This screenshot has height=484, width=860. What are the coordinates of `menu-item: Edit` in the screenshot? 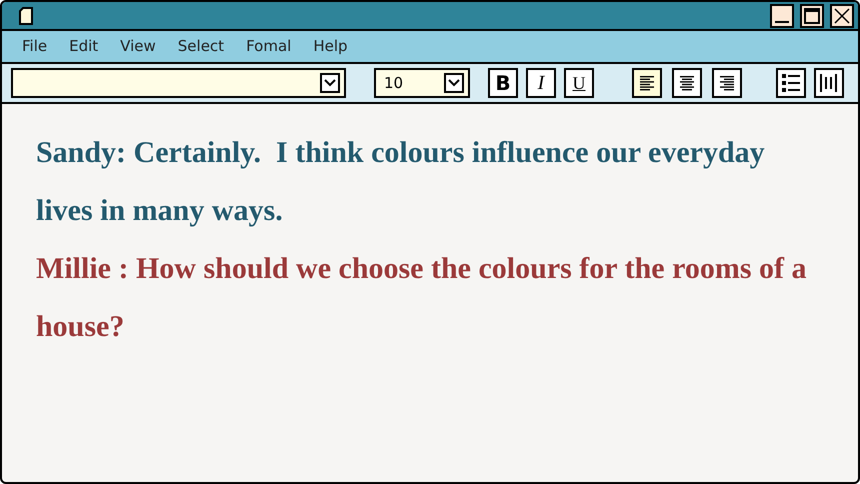 It's located at (83, 46).